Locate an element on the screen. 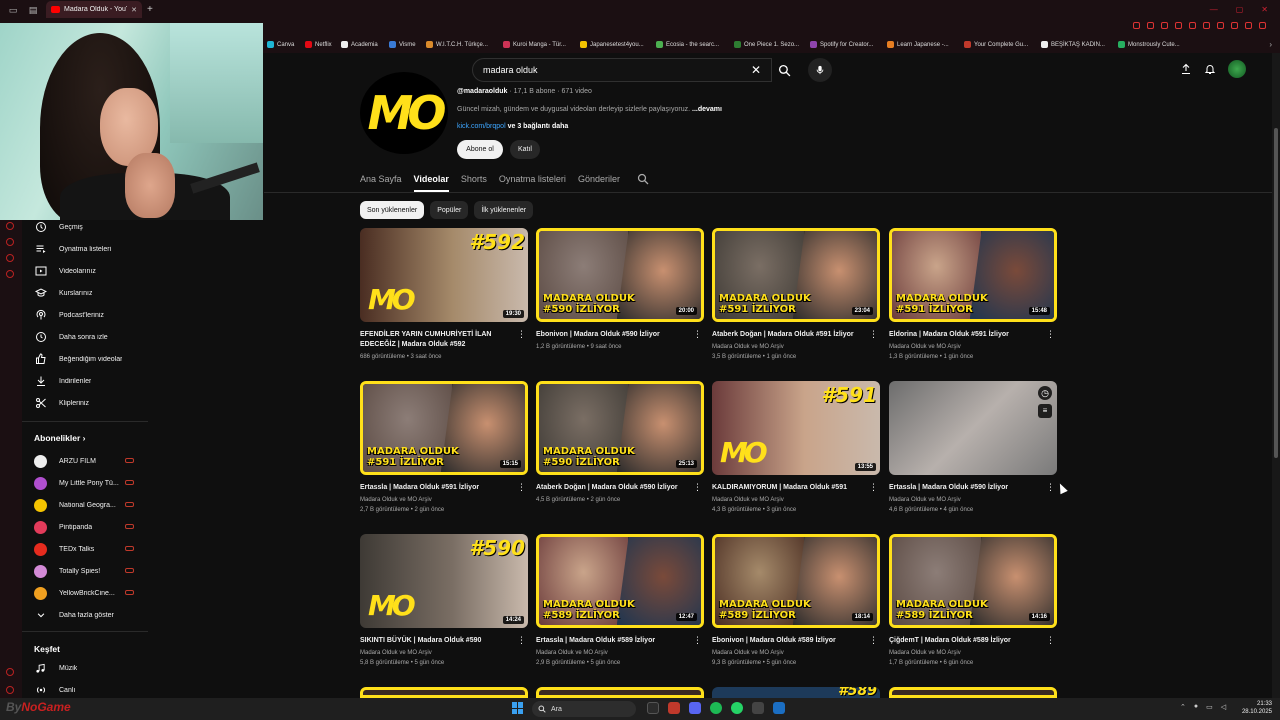  sidebar-item-clips: Klipleriniz is located at coordinates (91, 403).